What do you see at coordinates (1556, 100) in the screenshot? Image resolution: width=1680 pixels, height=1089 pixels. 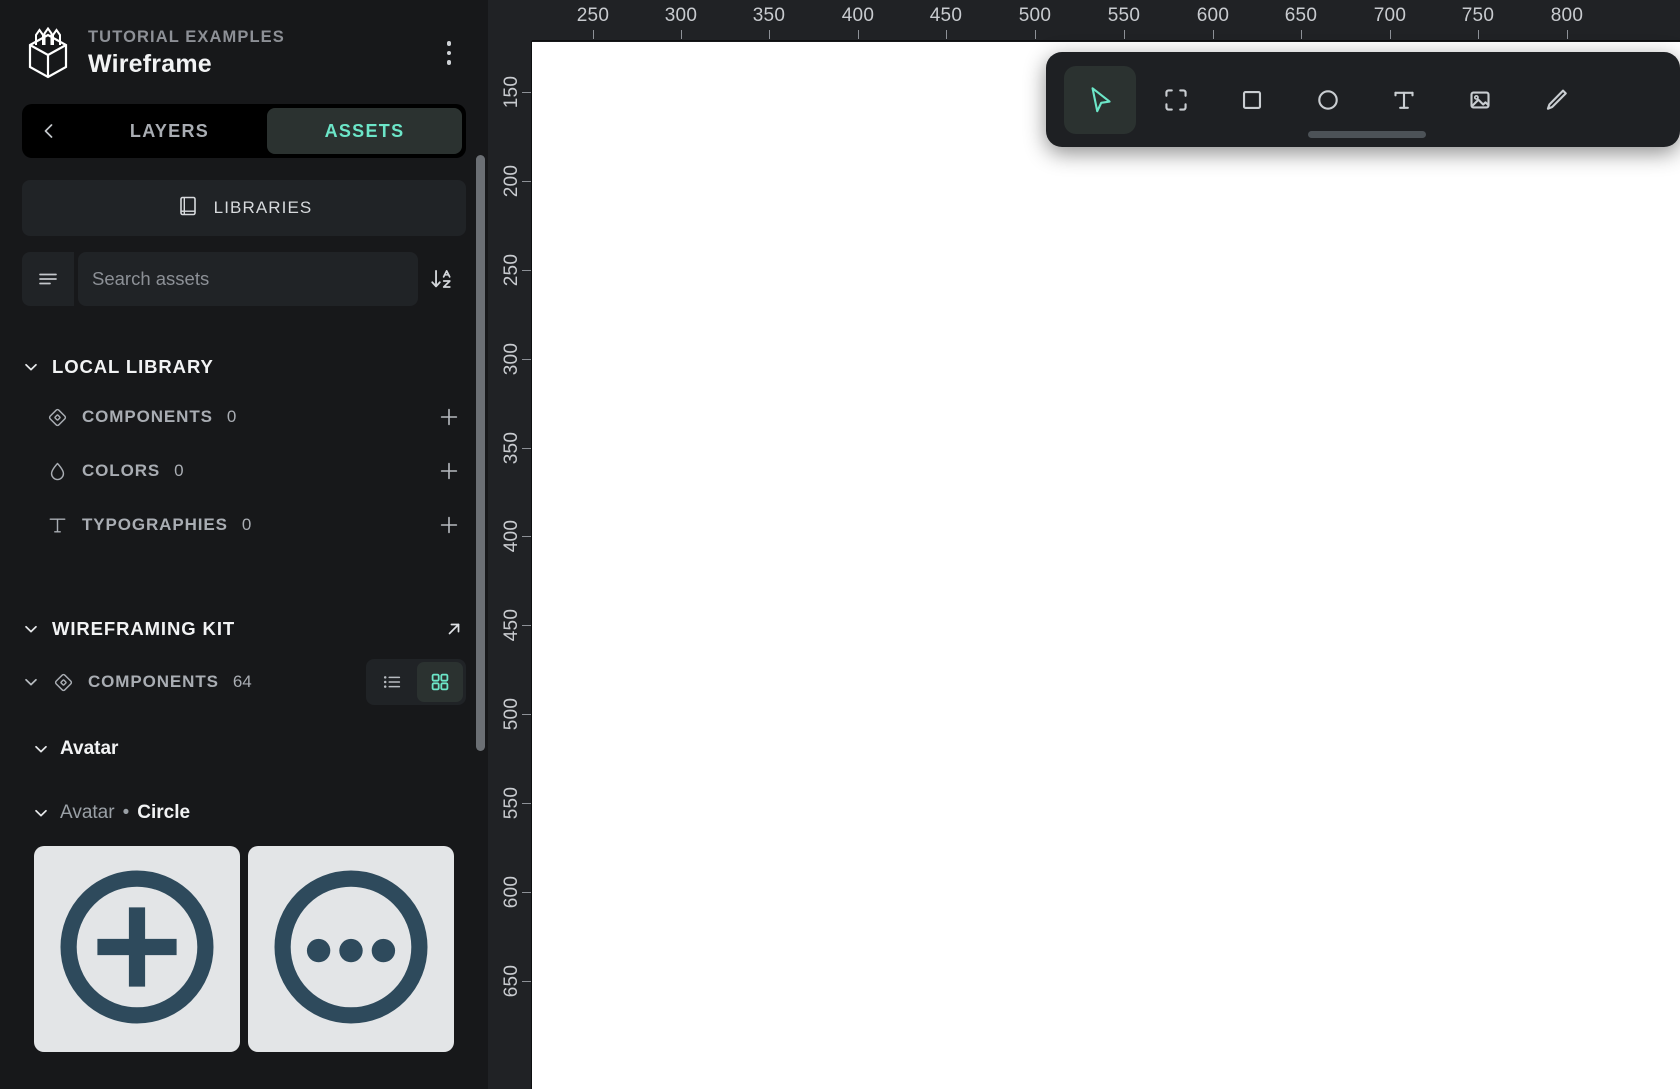 I see `path-pen-tool` at bounding box center [1556, 100].